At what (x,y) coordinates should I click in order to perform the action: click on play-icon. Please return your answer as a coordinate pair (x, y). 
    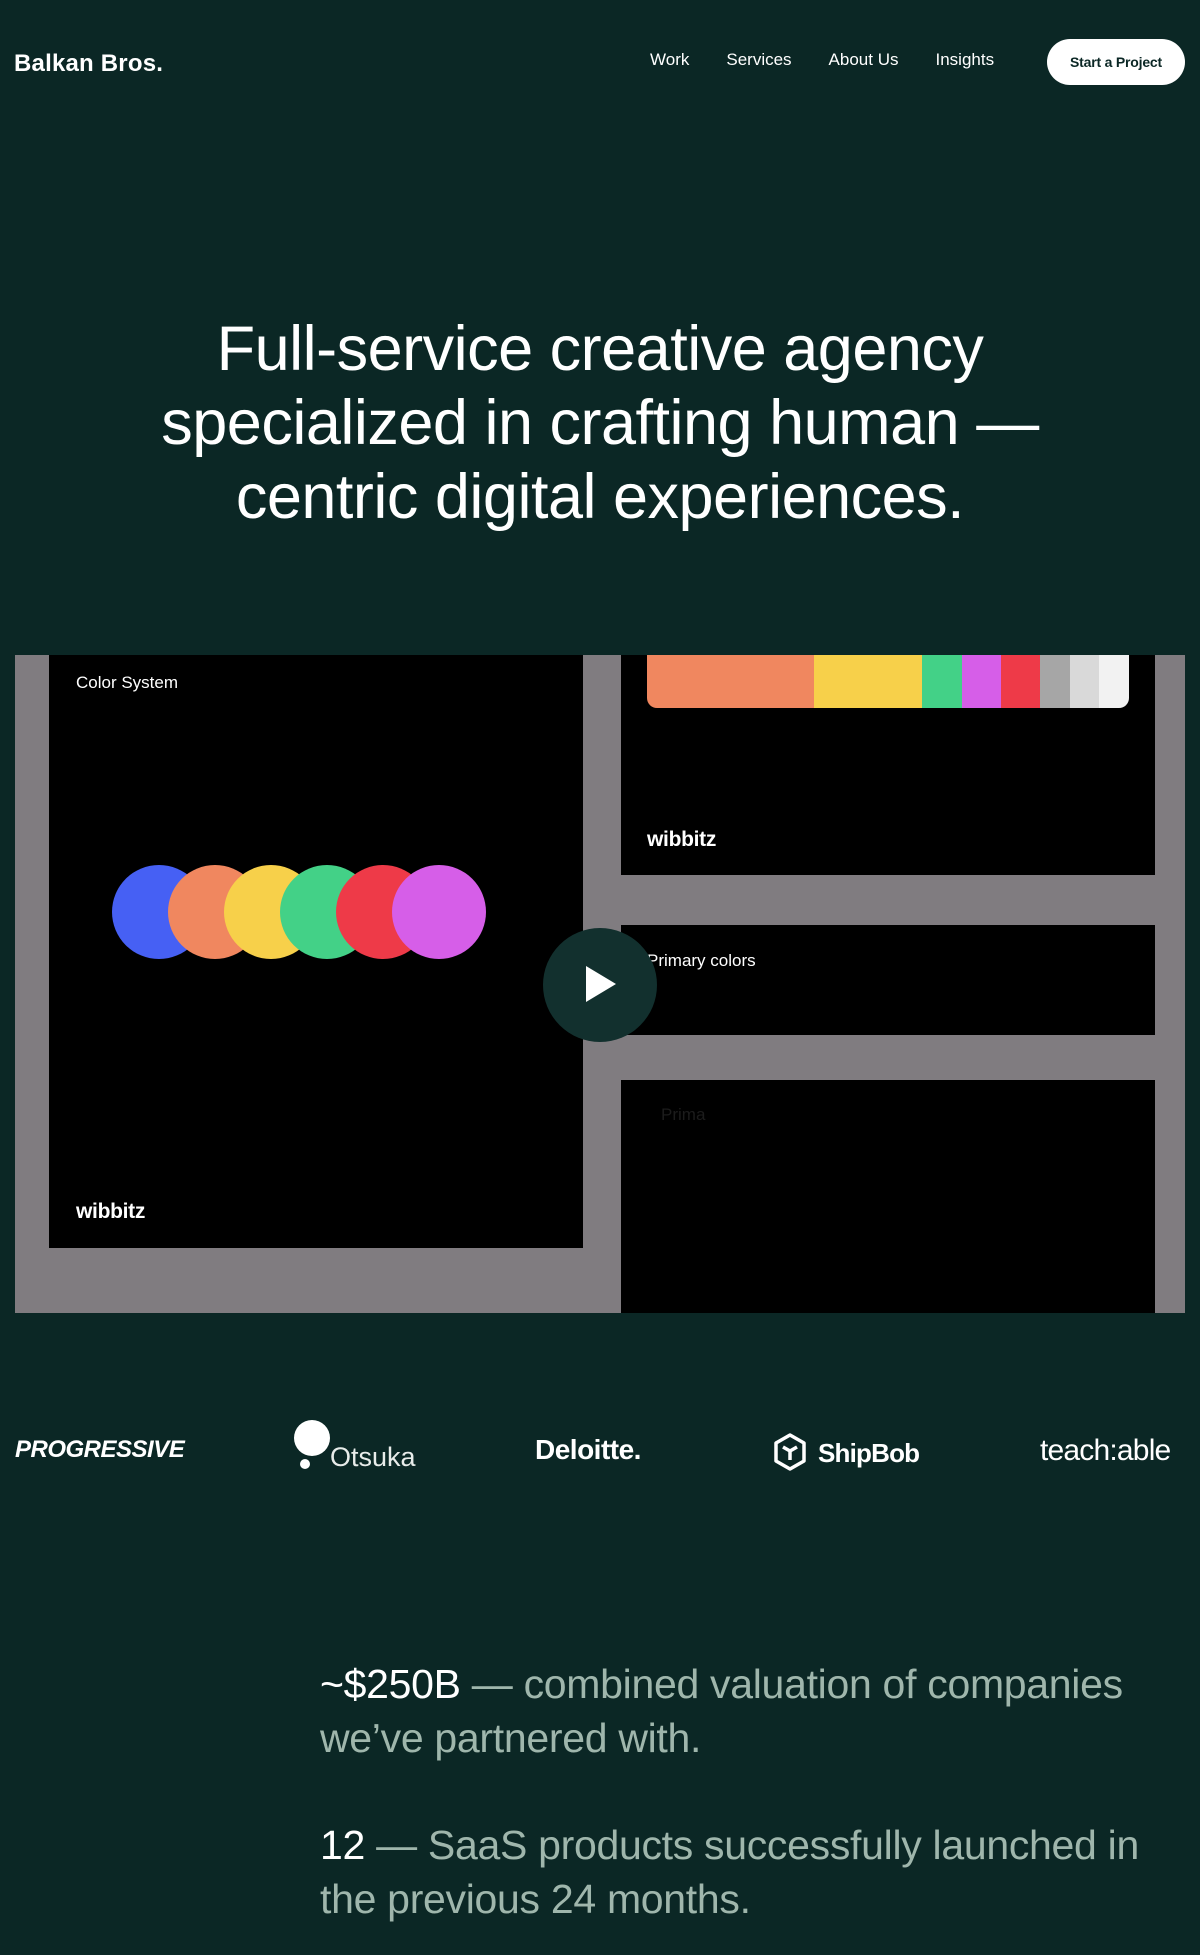
    Looking at the image, I should click on (601, 984).